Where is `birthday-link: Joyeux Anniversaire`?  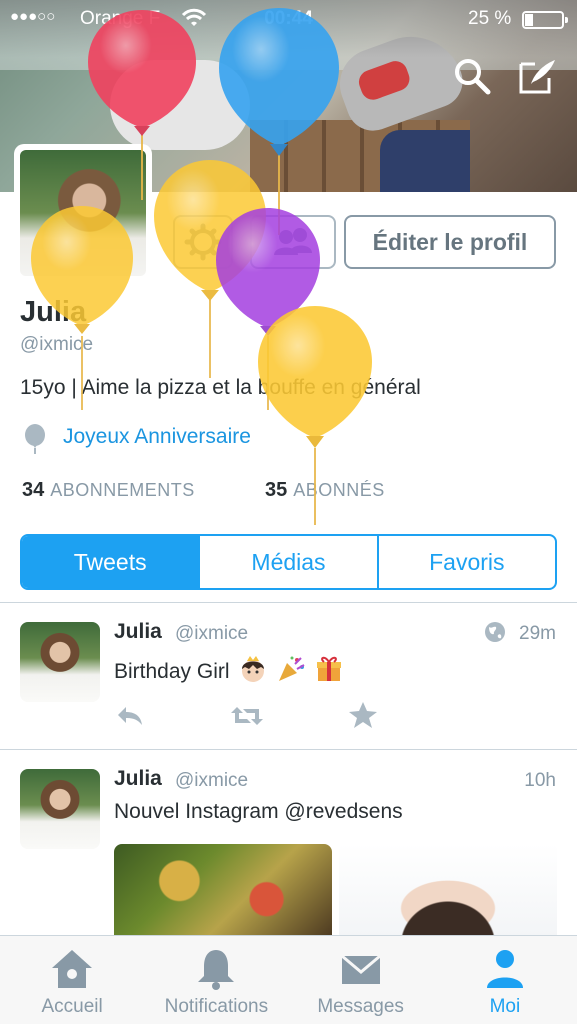
birthday-link: Joyeux Anniversaire is located at coordinates (157, 437).